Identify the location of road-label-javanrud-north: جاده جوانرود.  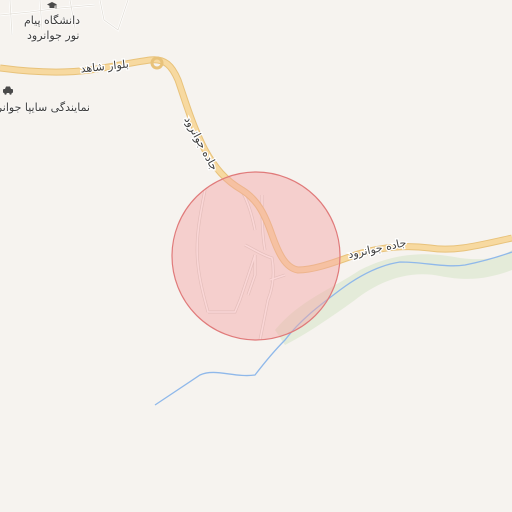
(200, 143).